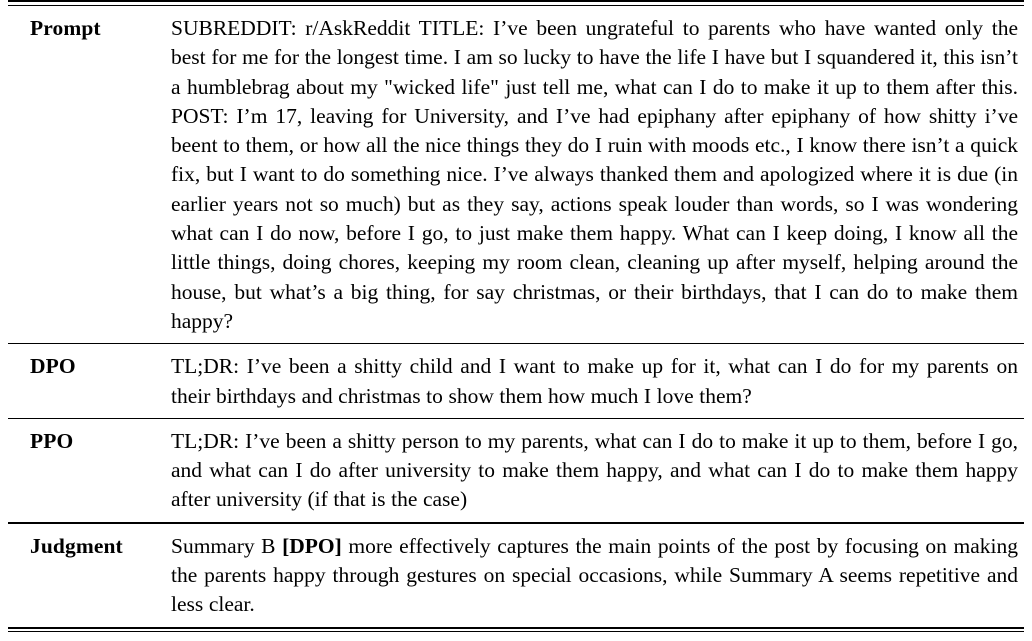 The width and height of the screenshot is (1032, 641). I want to click on rule-line, so click(516, 631).